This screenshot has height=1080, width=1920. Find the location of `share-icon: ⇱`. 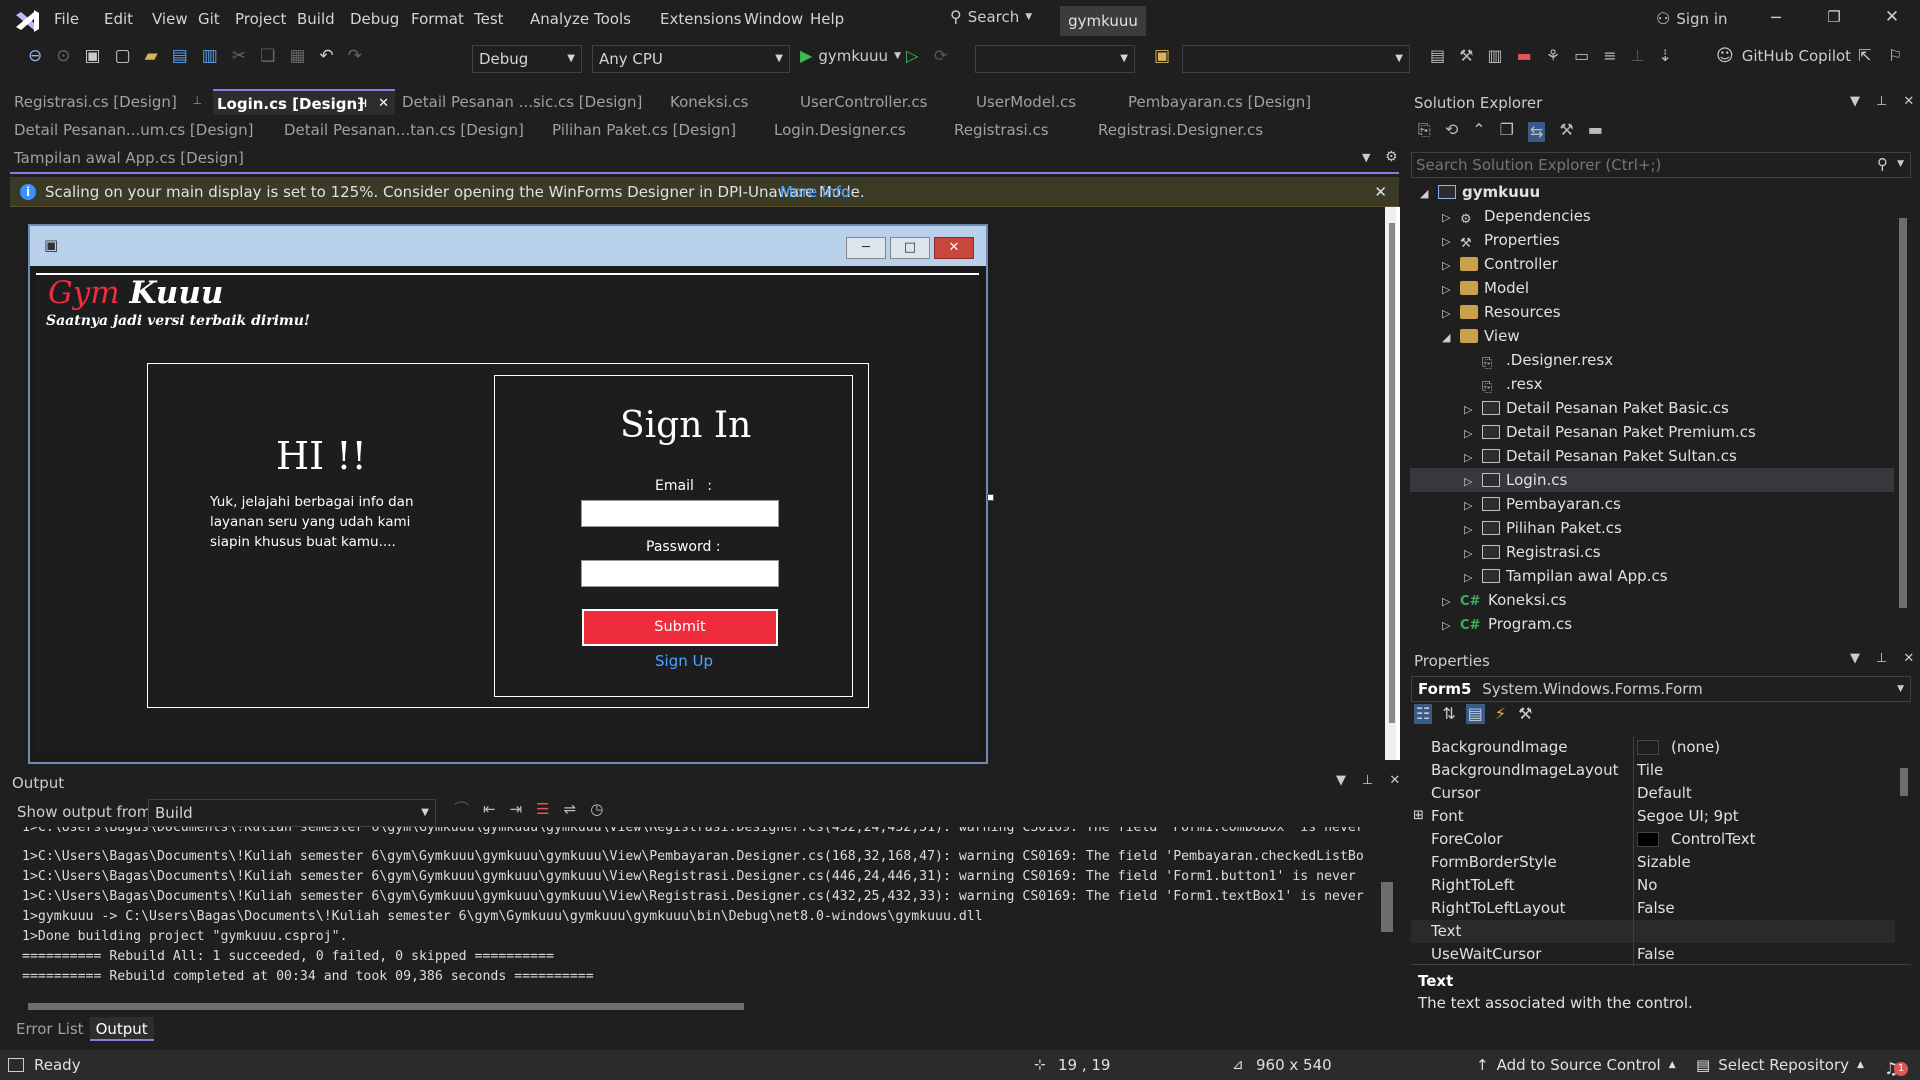

share-icon: ⇱ is located at coordinates (1864, 56).